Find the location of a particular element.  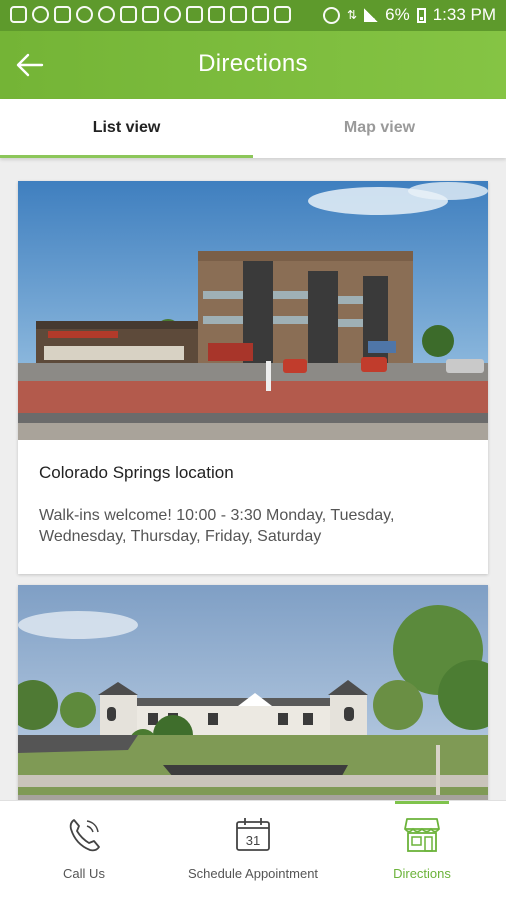

page-title: Directions is located at coordinates (253, 63).